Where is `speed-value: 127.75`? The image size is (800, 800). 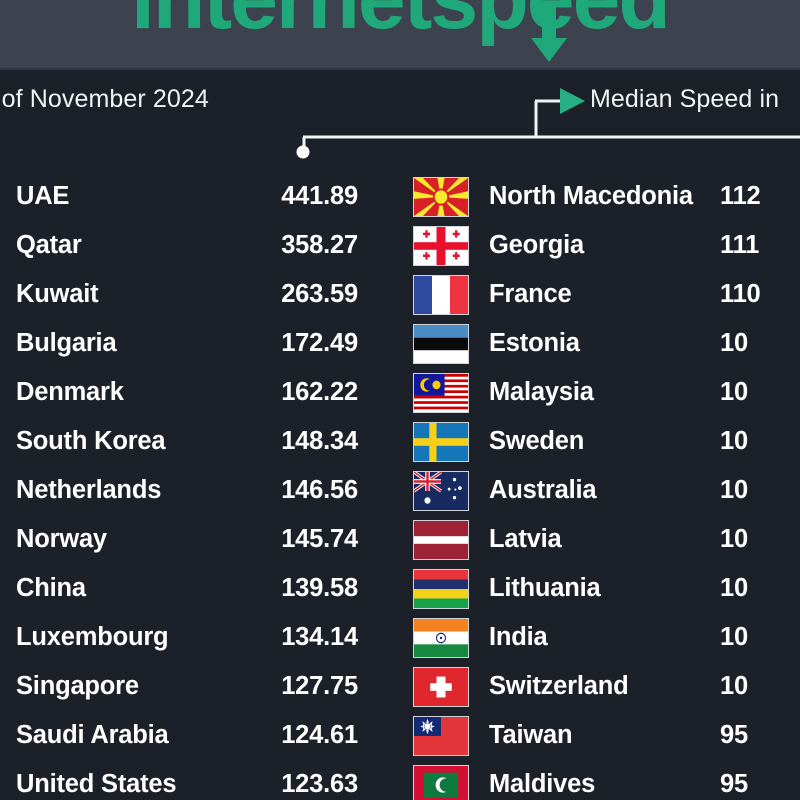
speed-value: 127.75 is located at coordinates (319, 686).